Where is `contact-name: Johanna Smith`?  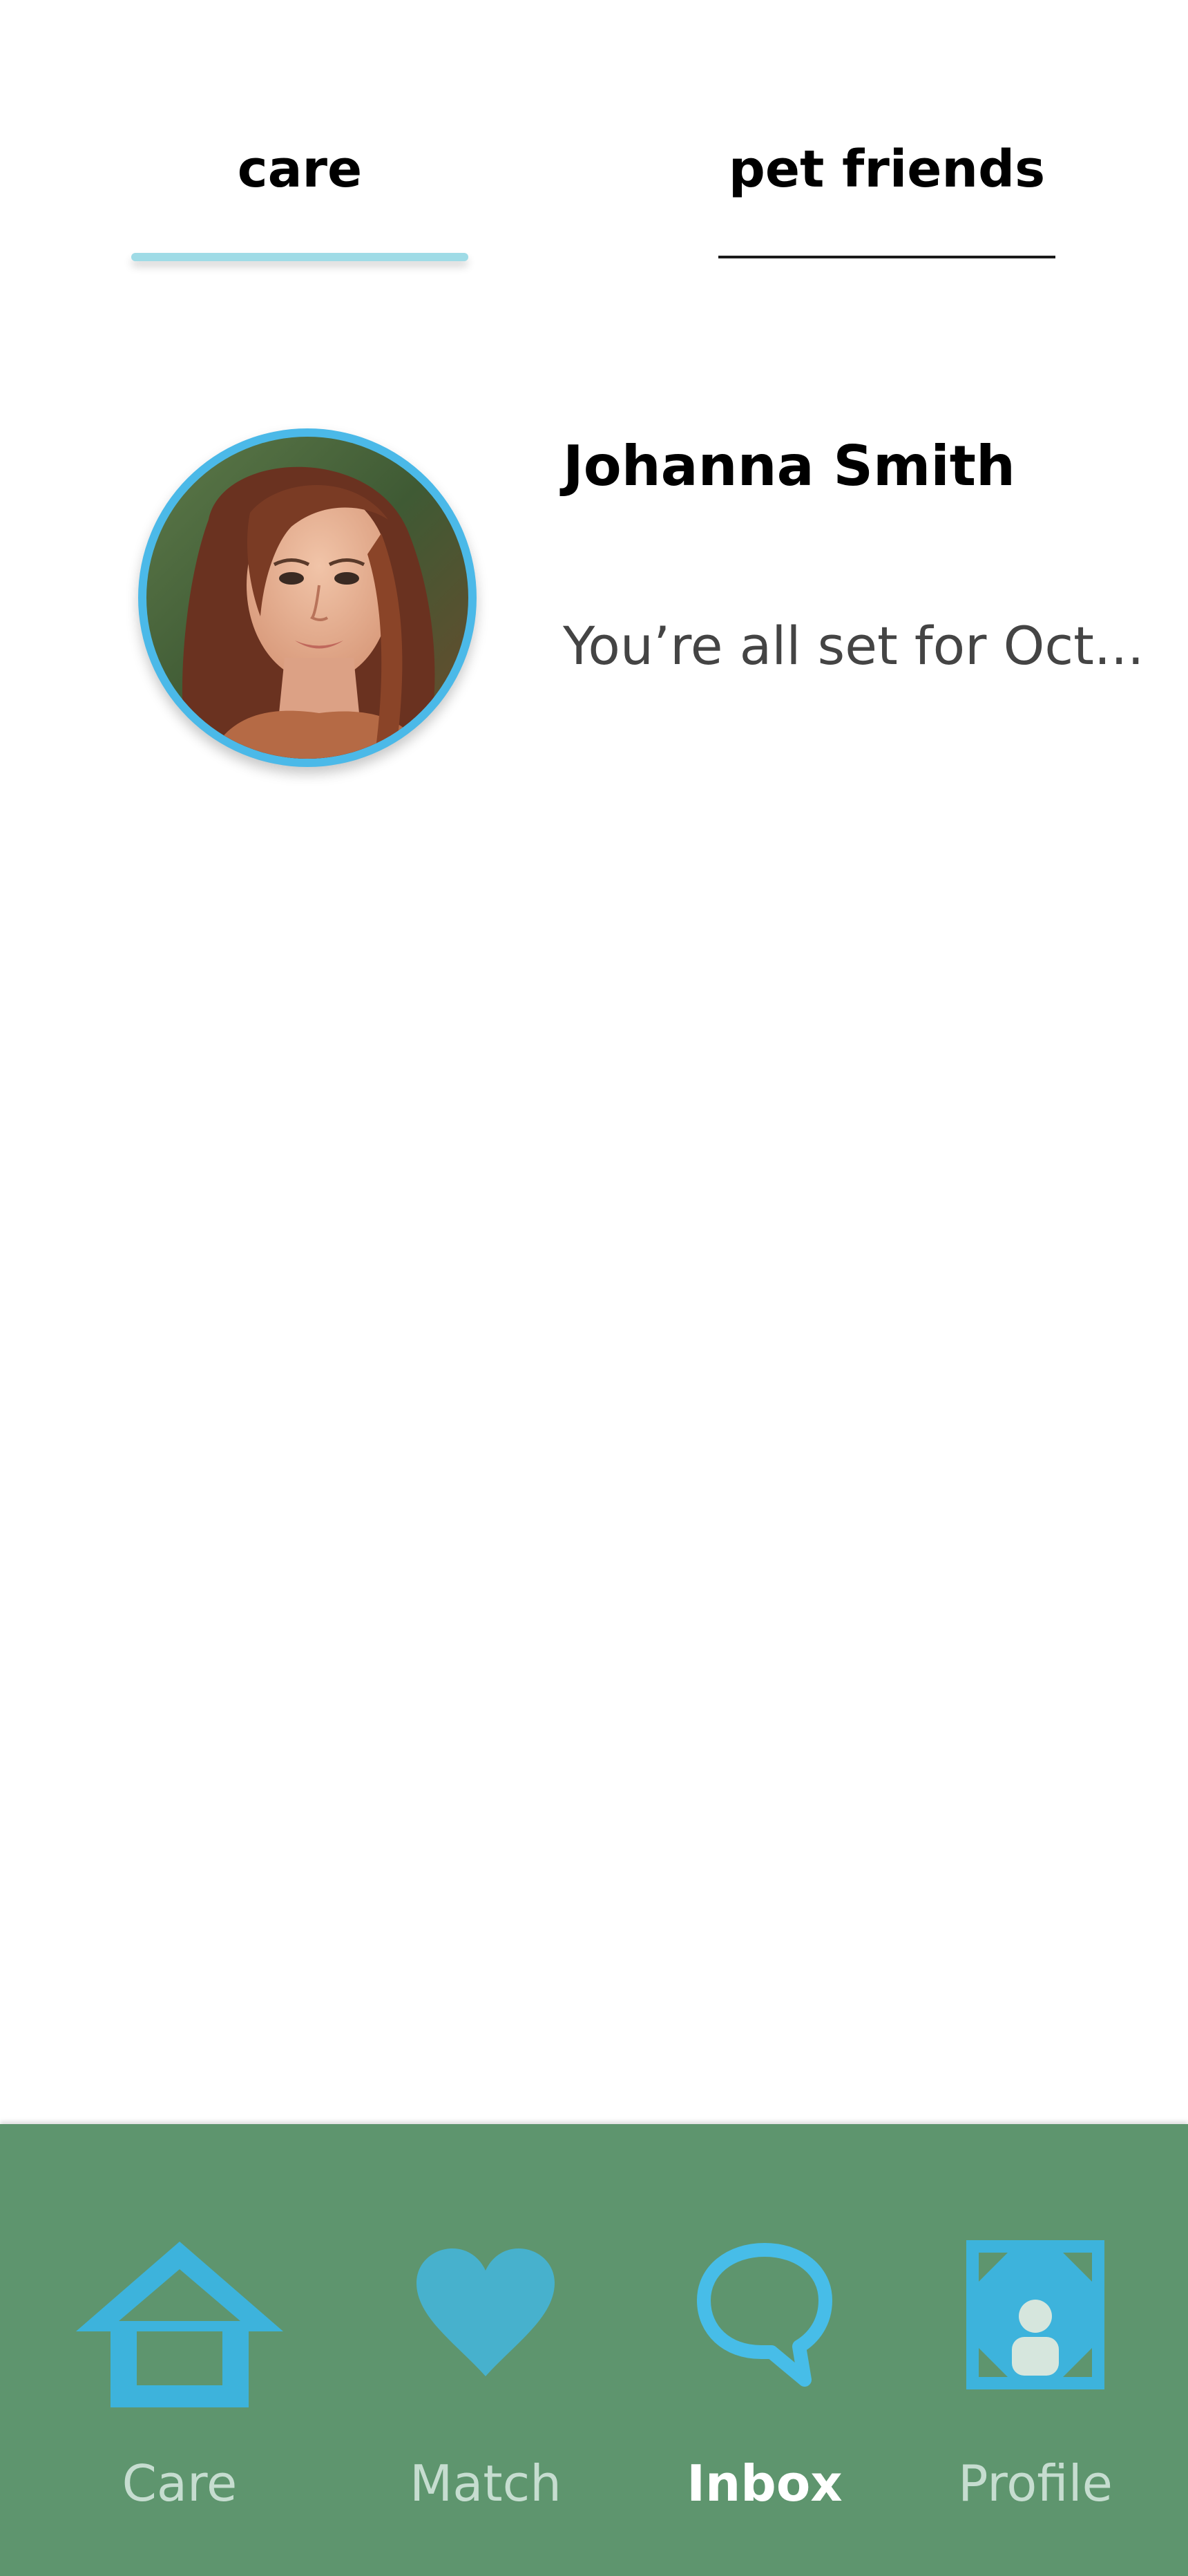 contact-name: Johanna Smith is located at coordinates (789, 466).